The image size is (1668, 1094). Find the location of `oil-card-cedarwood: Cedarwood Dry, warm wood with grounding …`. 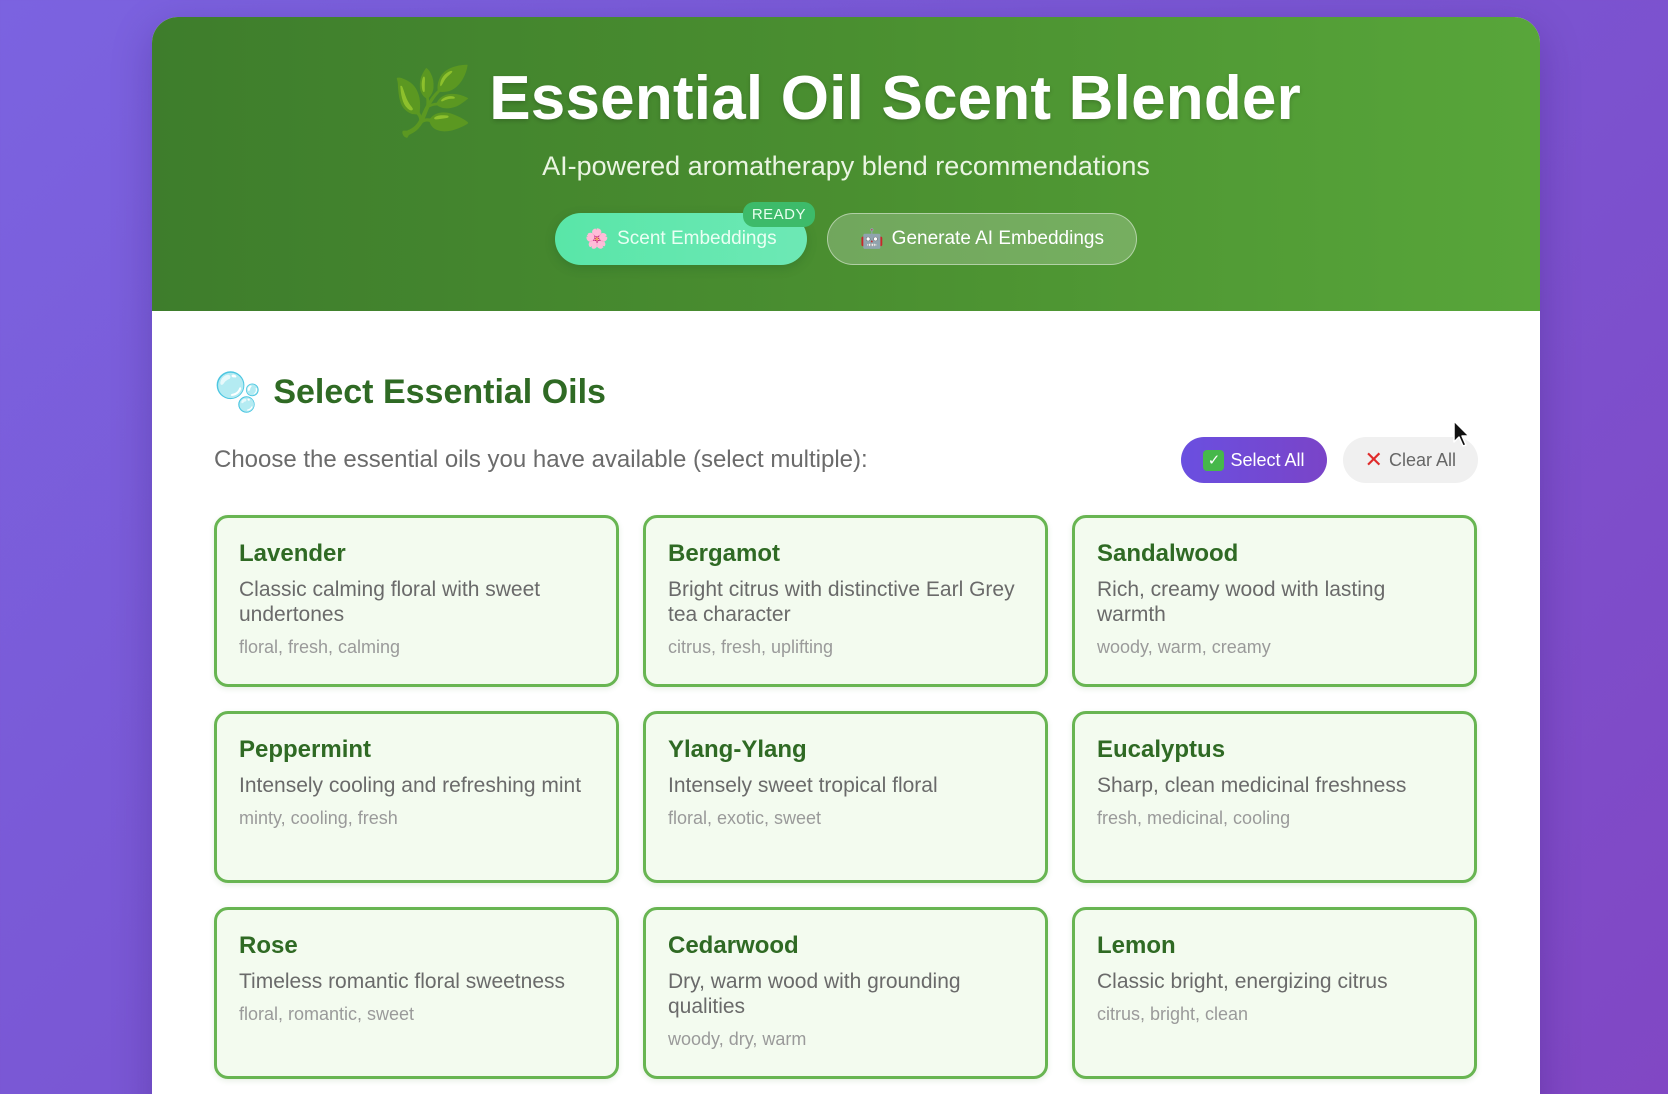

oil-card-cedarwood: Cedarwood Dry, warm wood with grounding … is located at coordinates (845, 993).